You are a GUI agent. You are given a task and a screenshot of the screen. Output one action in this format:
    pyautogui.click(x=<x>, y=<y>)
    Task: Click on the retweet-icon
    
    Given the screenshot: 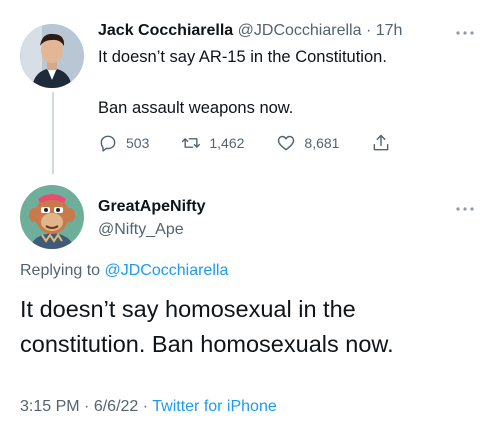 What is the action you would take?
    pyautogui.click(x=191, y=143)
    